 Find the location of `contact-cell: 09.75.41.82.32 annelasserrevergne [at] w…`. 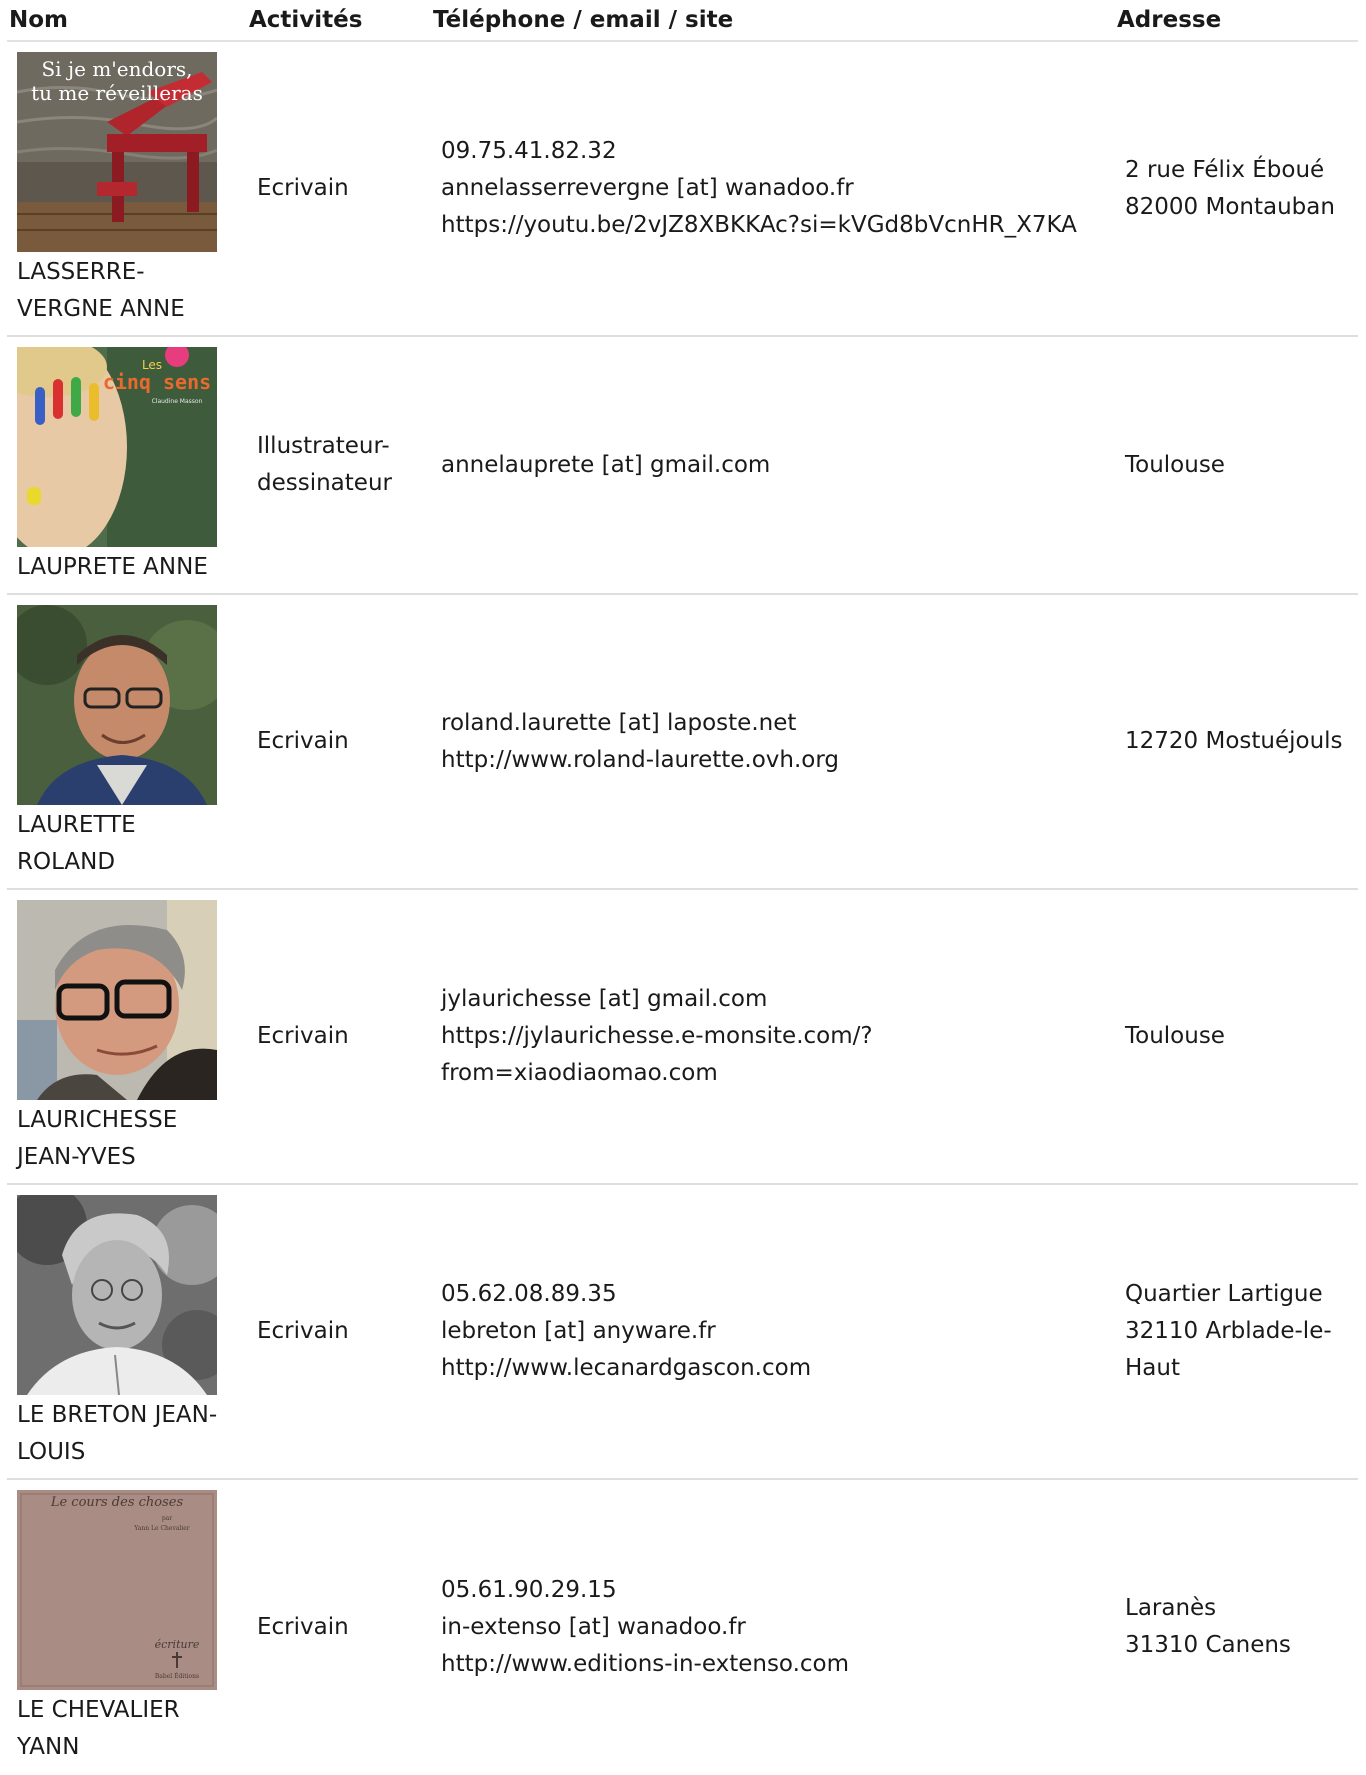

contact-cell: 09.75.41.82.32 annelasserrevergne [at] w… is located at coordinates (773, 188).